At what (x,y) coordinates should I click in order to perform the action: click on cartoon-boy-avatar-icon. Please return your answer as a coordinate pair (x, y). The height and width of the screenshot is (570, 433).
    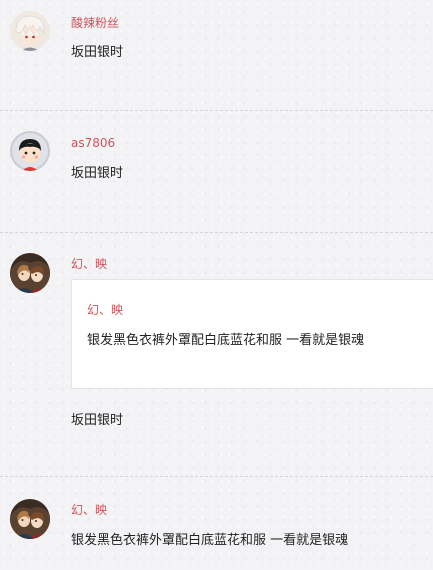
    Looking at the image, I should click on (30, 151).